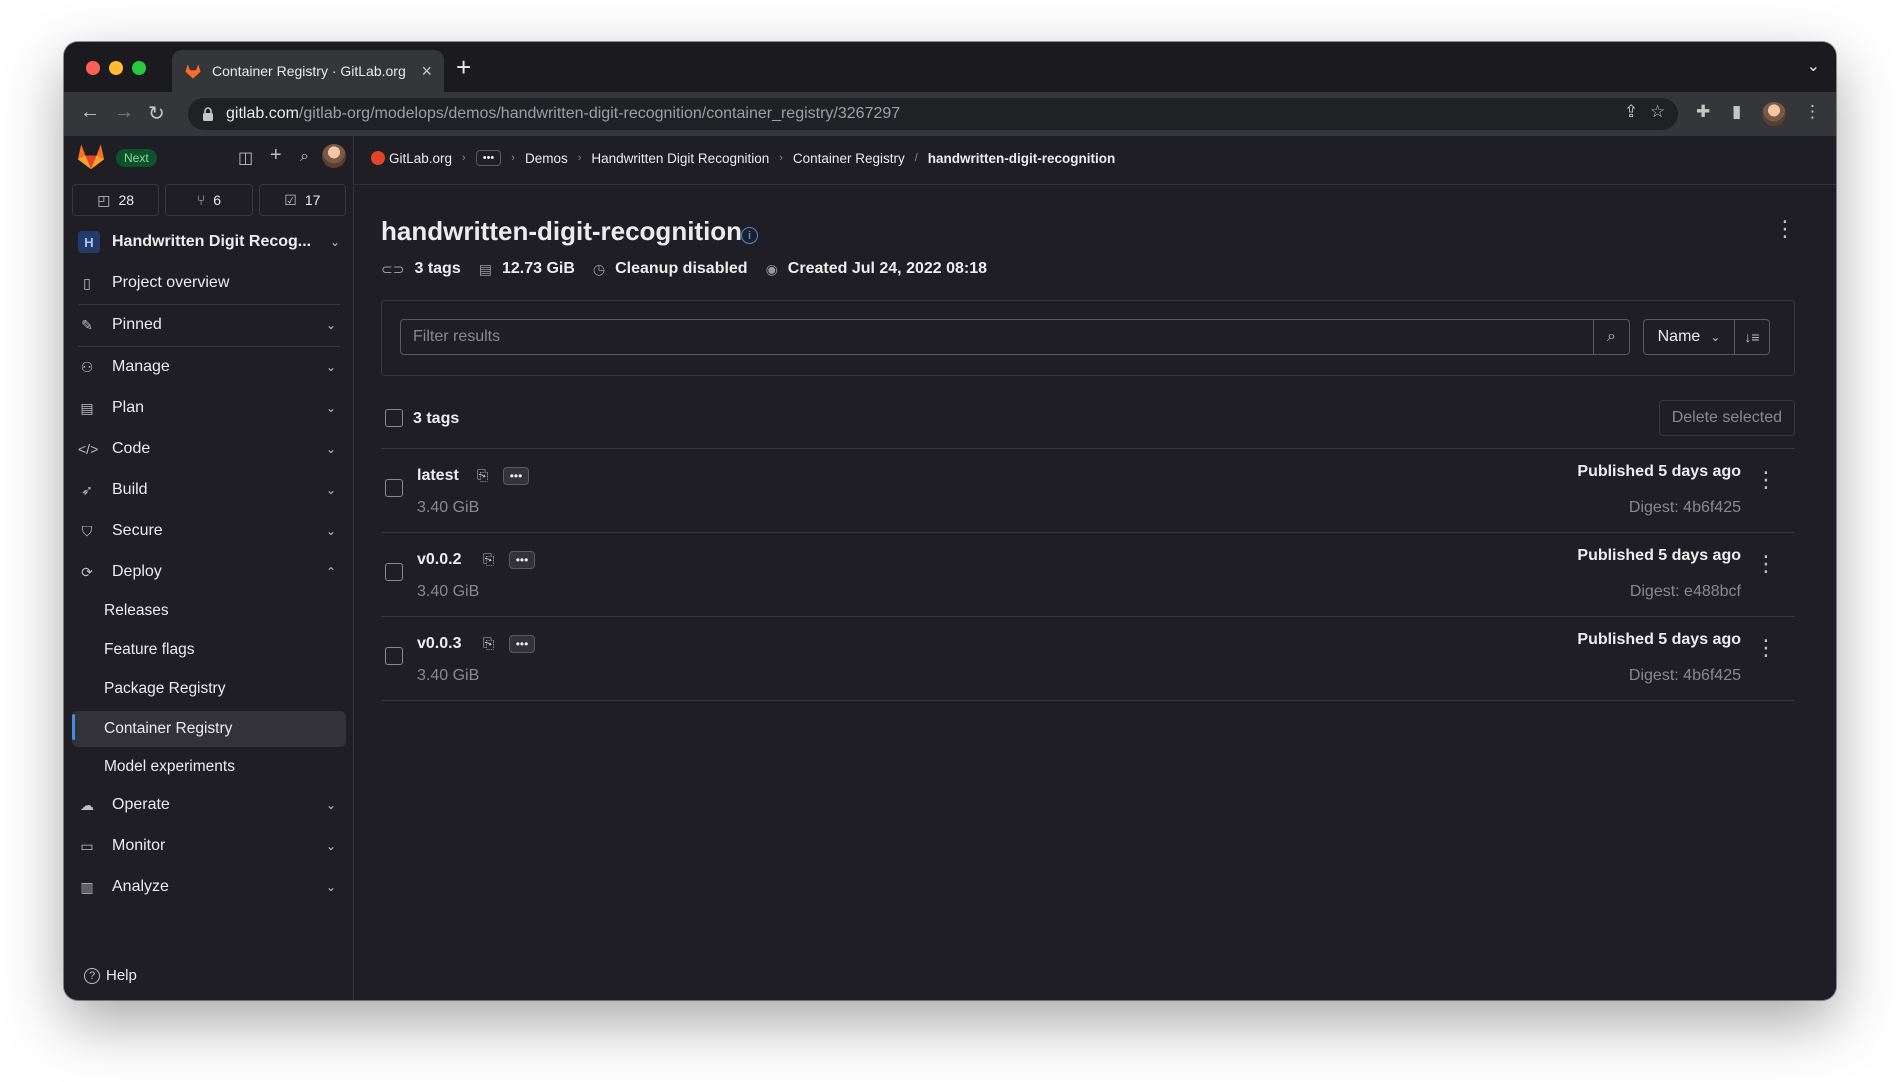 This screenshot has width=1900, height=1082. I want to click on tag-digest: Digest: 4b6f425, so click(1684, 675).